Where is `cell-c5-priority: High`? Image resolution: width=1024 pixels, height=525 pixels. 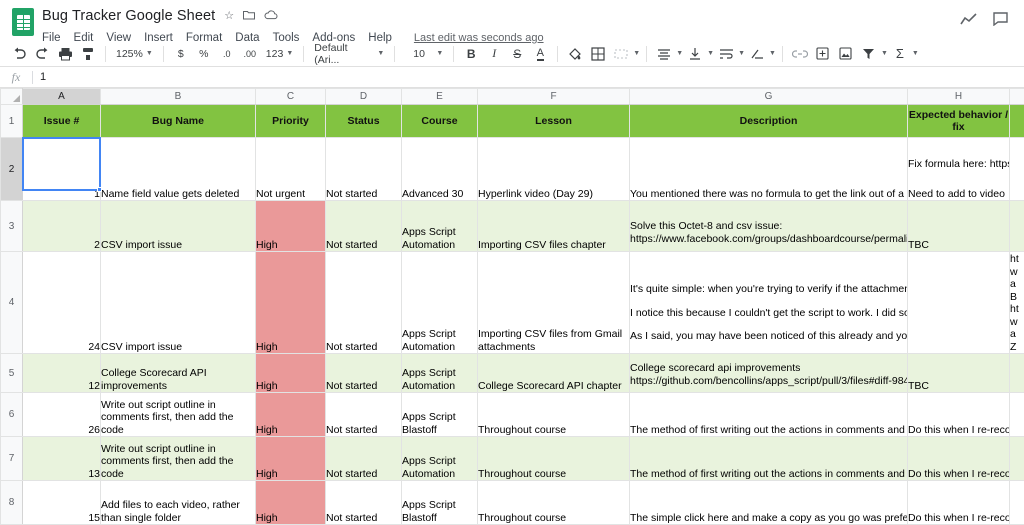 cell-c5-priority: High is located at coordinates (290, 373).